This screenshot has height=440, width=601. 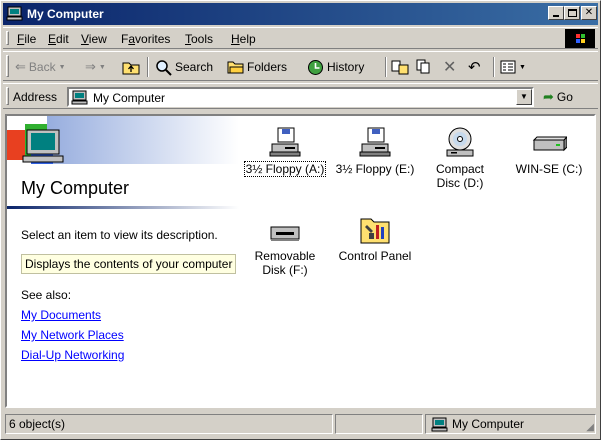 I want to click on pane-title: My Computer, so click(x=75, y=188).